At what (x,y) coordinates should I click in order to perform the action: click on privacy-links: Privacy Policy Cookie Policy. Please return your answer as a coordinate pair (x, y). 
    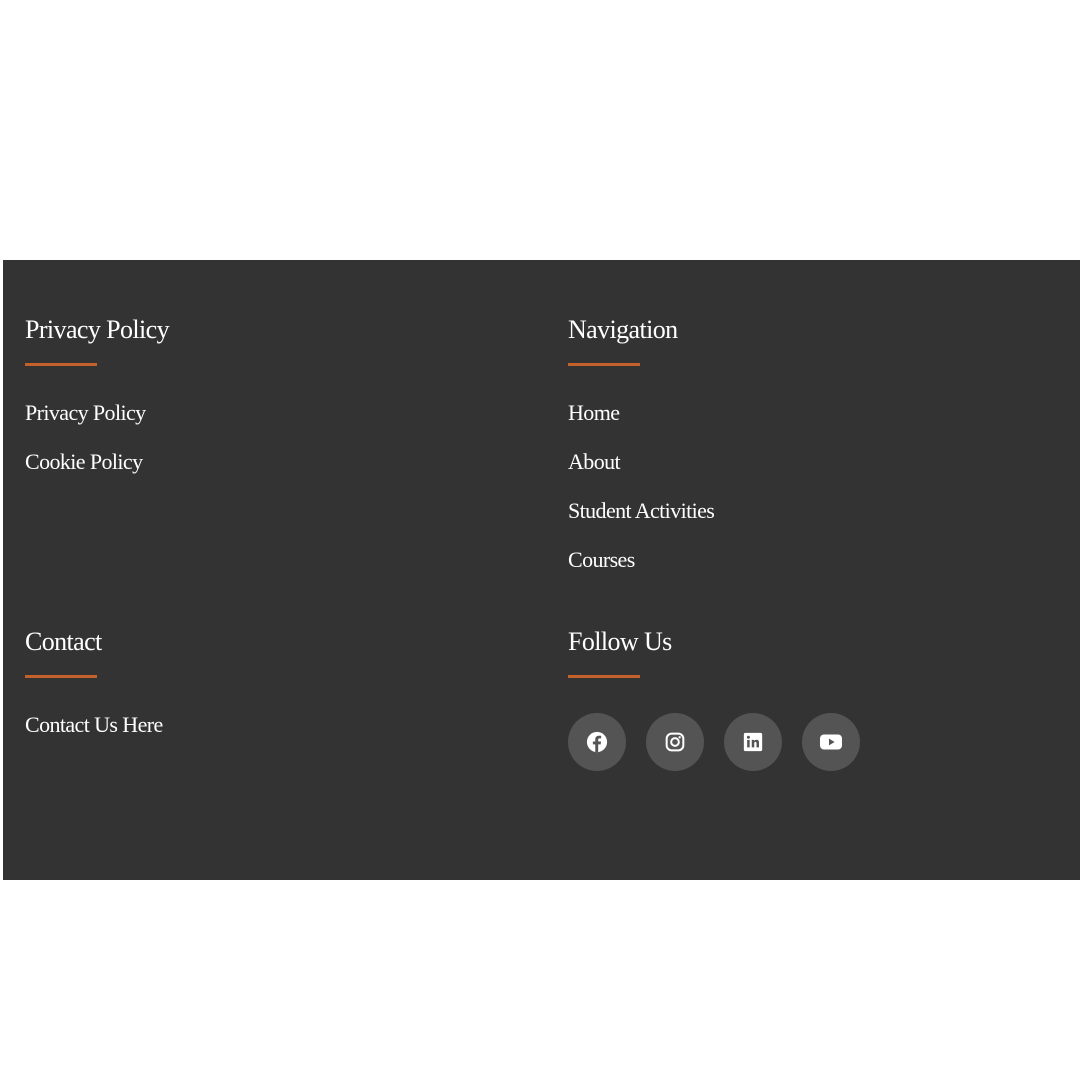
    Looking at the image, I should click on (97, 450).